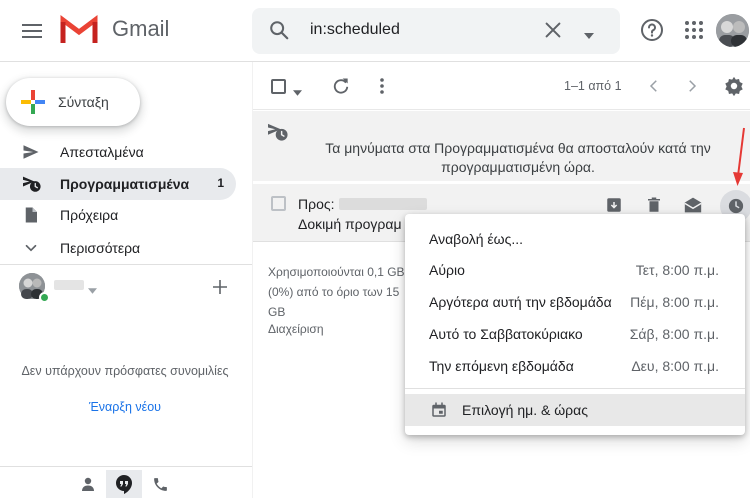 The width and height of the screenshot is (750, 498). What do you see at coordinates (350, 224) in the screenshot?
I see `mail-subject: Δοκιμή προγραμ` at bounding box center [350, 224].